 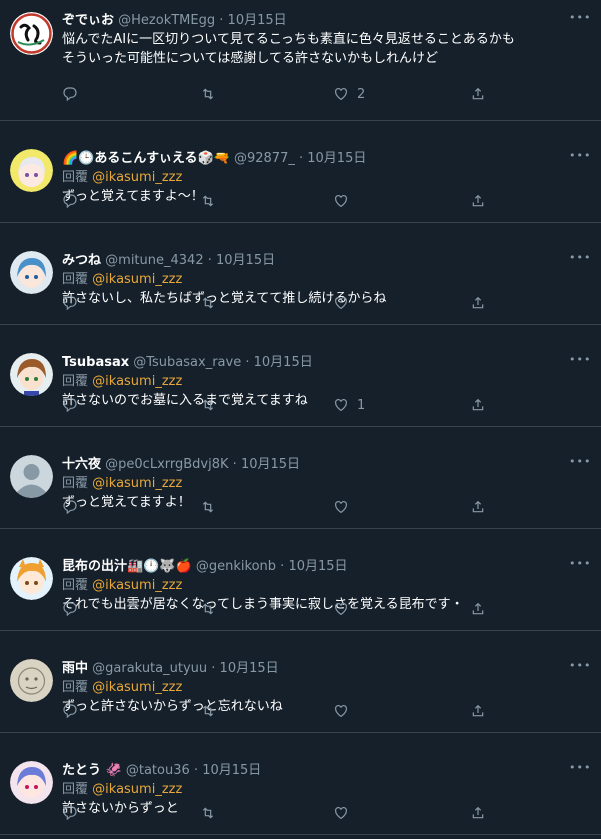 I want to click on display-name: 🌈🕒あるこんすぃえる🎲🔫, so click(x=146, y=158).